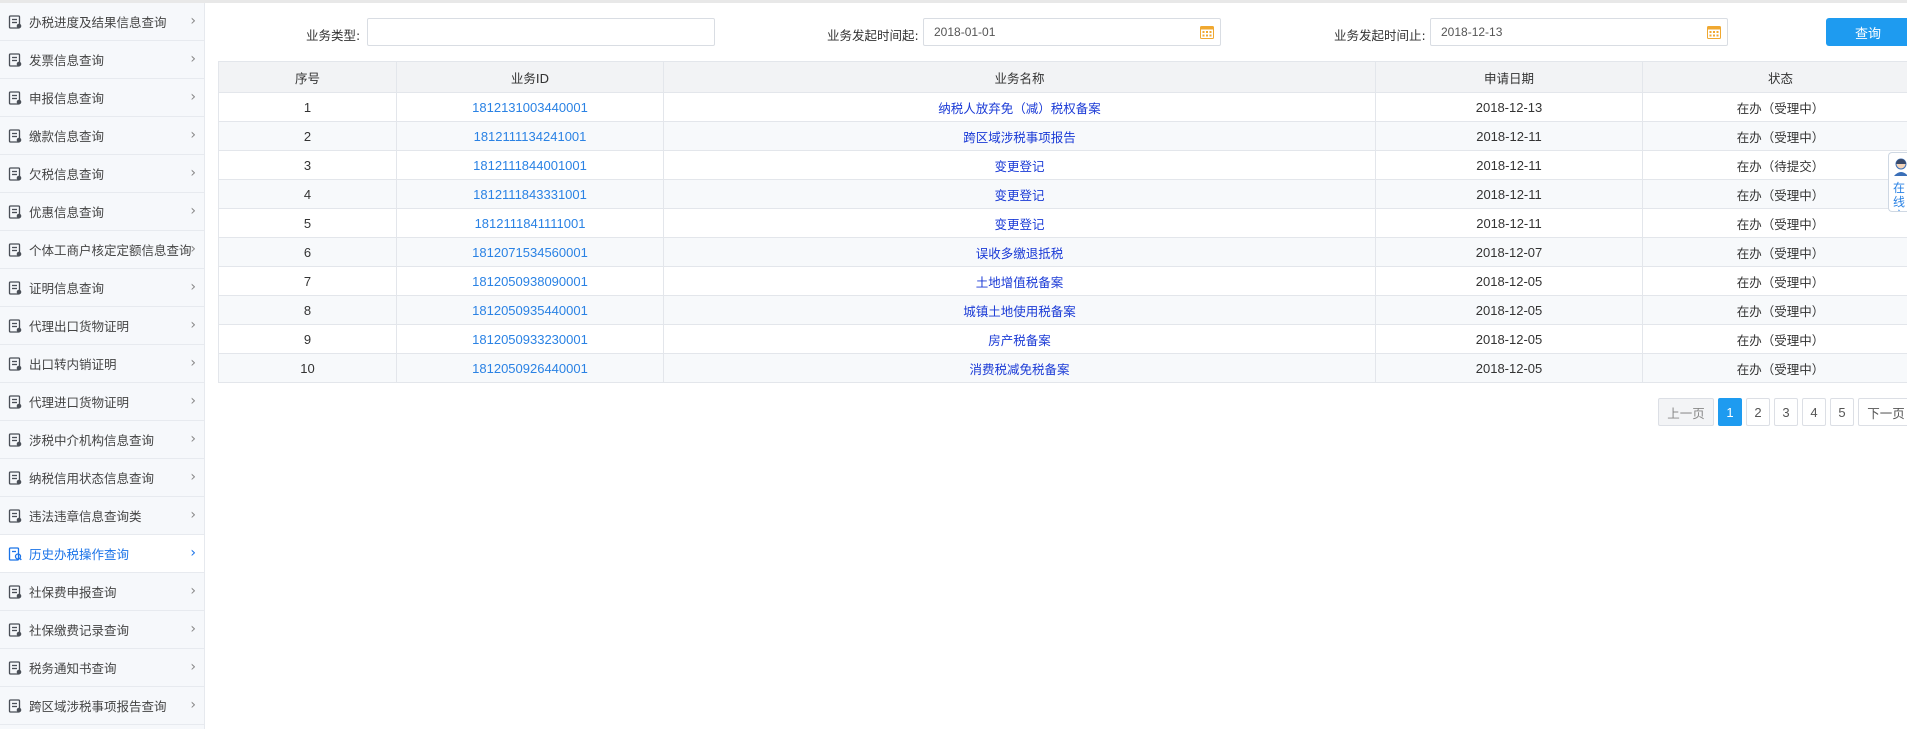 The height and width of the screenshot is (729, 1907). What do you see at coordinates (307, 281) in the screenshot?
I see `row-index: 7` at bounding box center [307, 281].